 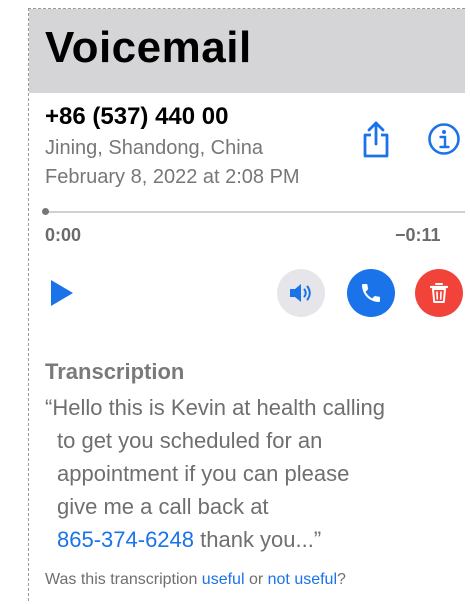 I want to click on phone-icon, so click(x=371, y=293).